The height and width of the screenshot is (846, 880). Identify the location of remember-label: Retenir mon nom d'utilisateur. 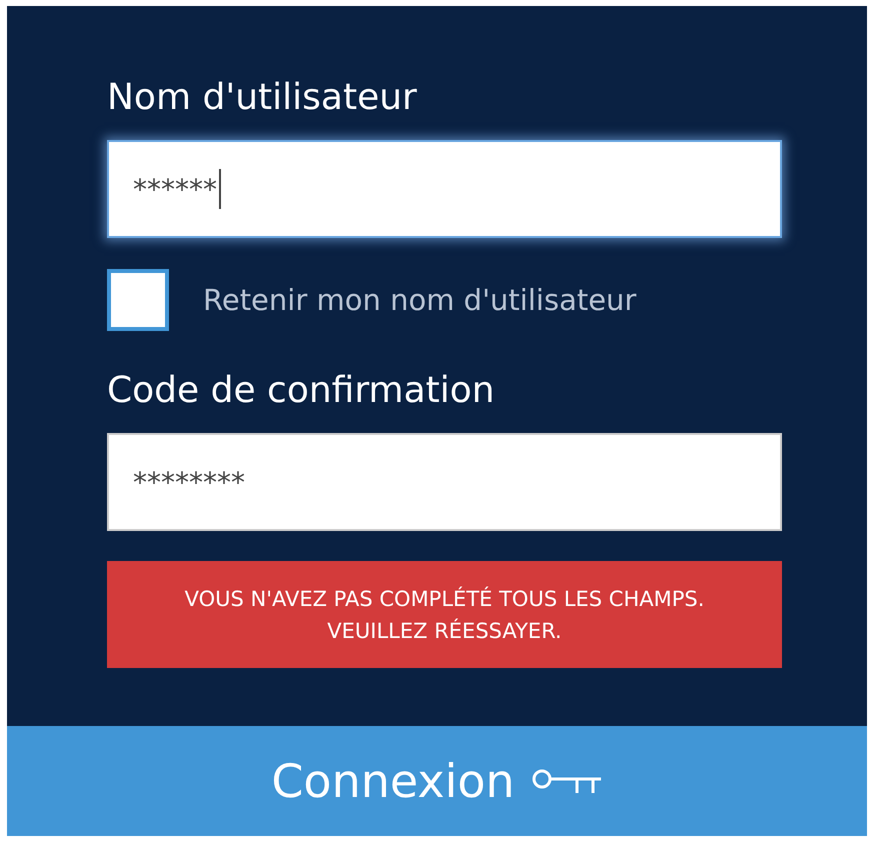
(419, 300).